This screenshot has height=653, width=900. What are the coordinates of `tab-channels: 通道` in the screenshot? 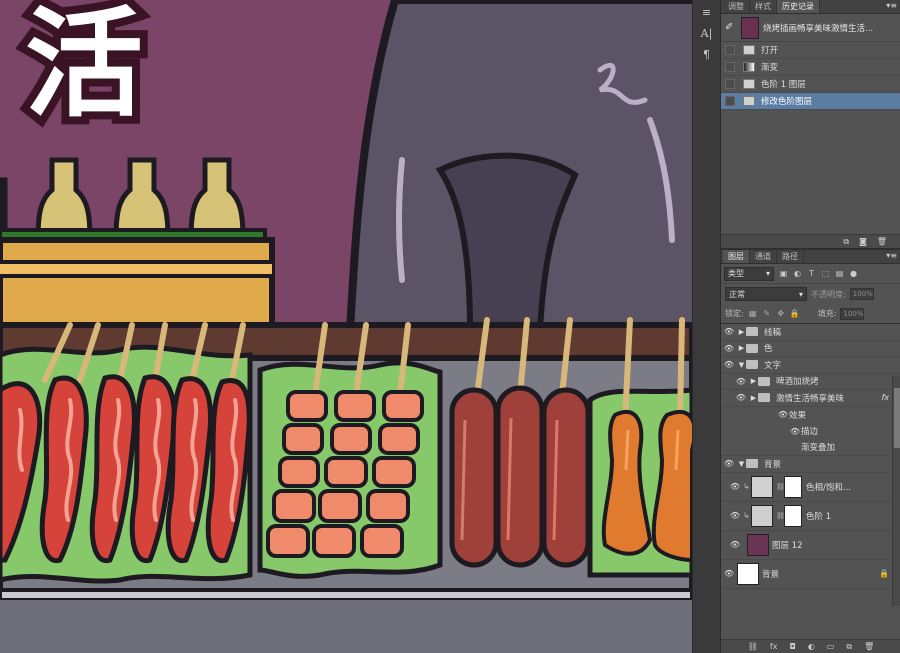 It's located at (763, 256).